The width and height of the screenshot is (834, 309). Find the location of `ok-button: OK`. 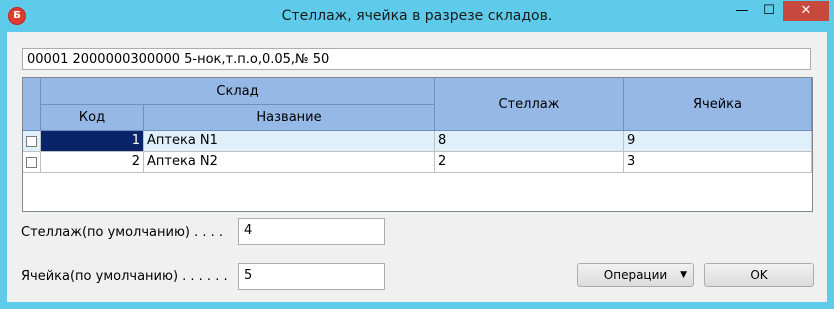

ok-button: OK is located at coordinates (759, 275).